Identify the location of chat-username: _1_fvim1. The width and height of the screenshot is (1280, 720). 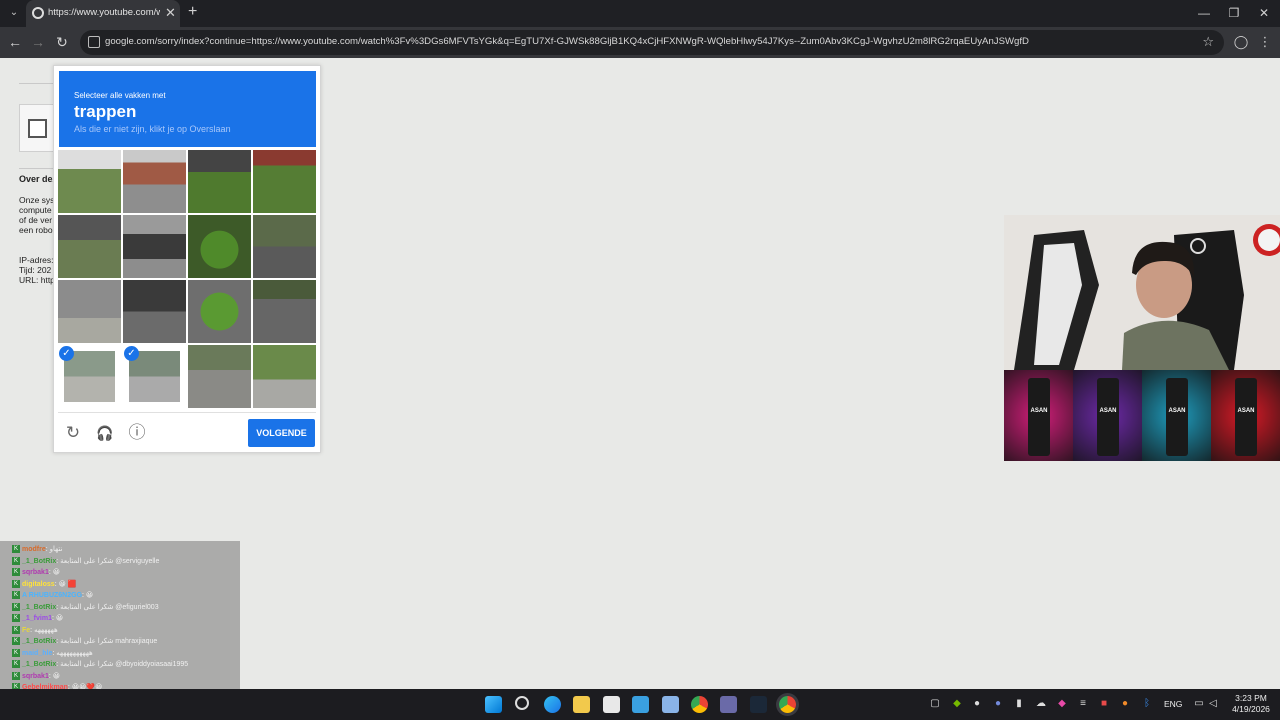
(37, 618).